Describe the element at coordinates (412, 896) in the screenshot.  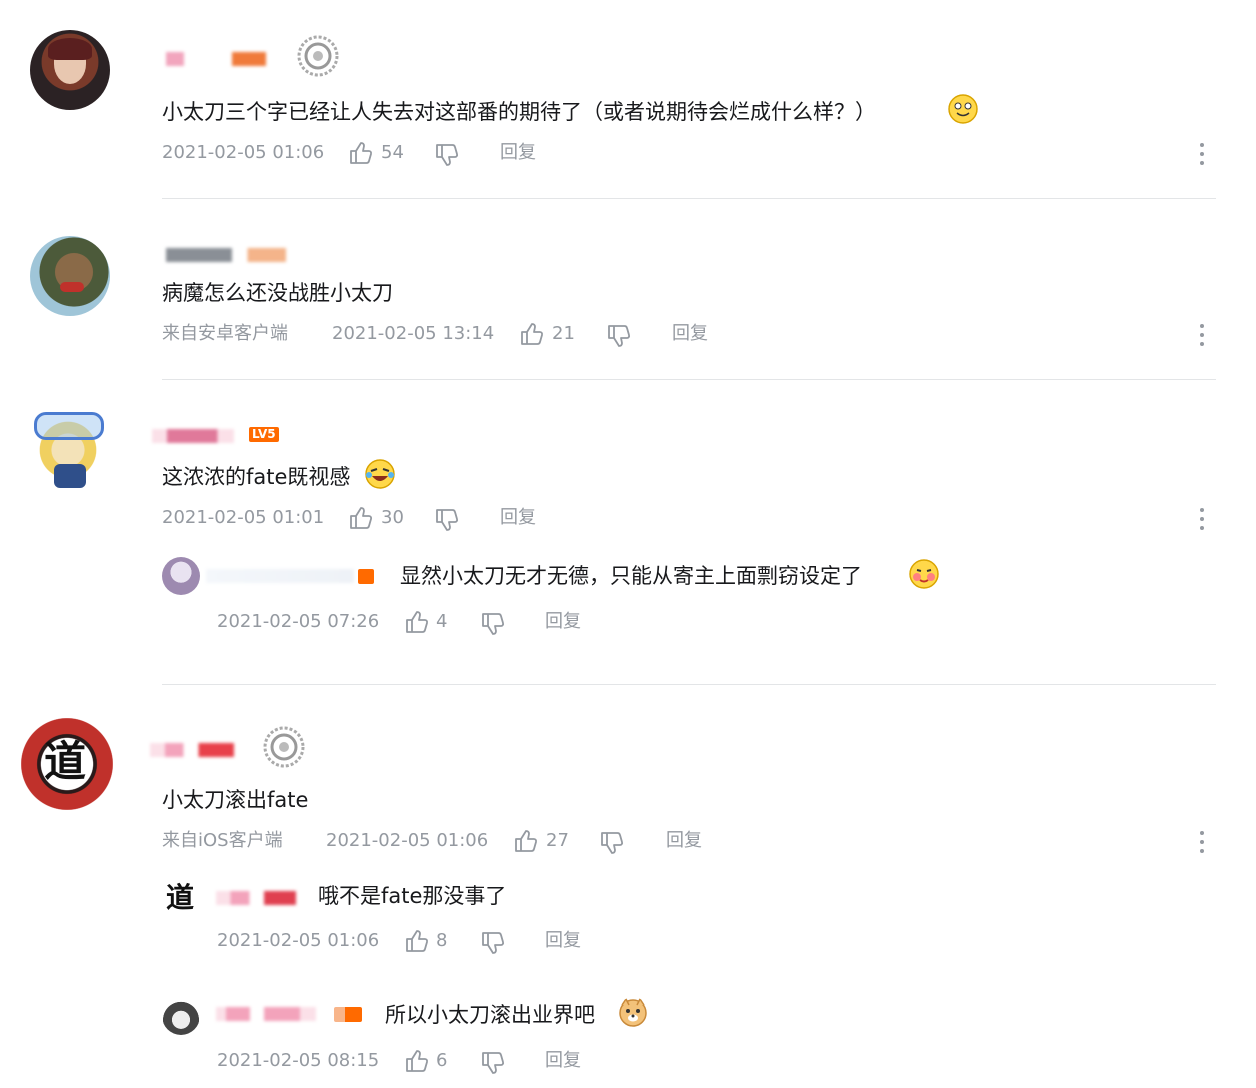
I see `reply-text: 哦不是fate那没事了` at that location.